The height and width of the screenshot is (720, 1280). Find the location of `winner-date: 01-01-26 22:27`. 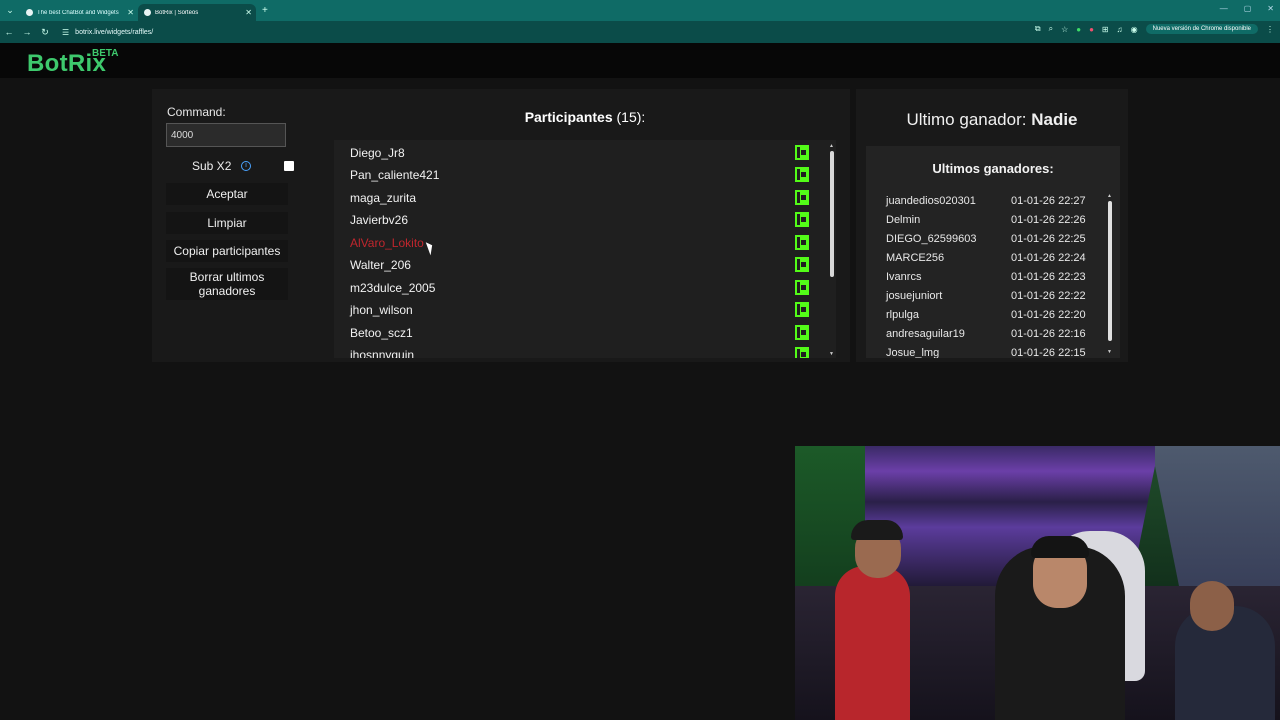

winner-date: 01-01-26 22:27 is located at coordinates (1048, 201).